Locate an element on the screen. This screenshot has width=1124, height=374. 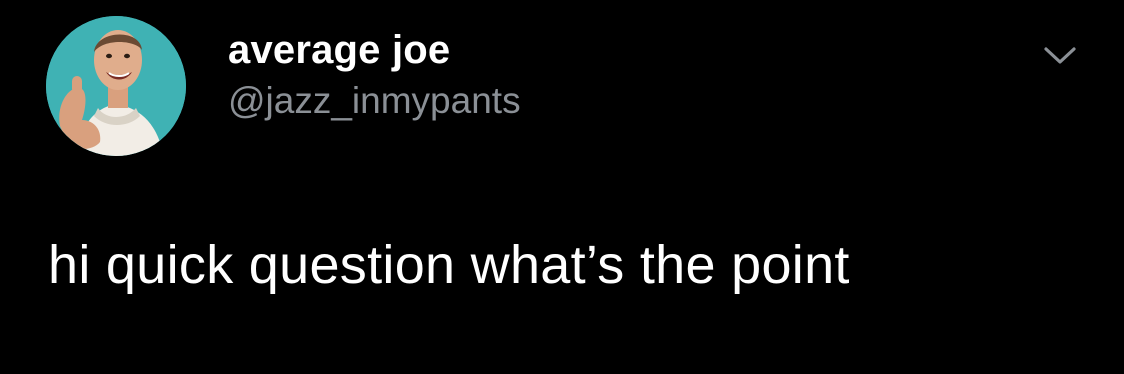
avatar-photo is located at coordinates (116, 86).